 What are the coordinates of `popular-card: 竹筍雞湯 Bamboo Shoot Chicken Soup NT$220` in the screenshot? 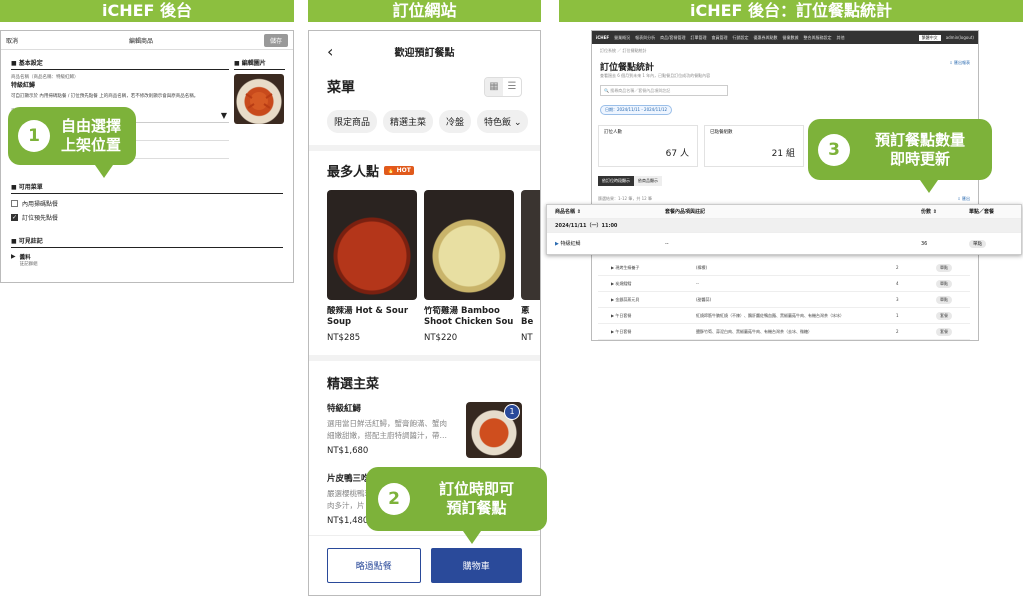 It's located at (469, 266).